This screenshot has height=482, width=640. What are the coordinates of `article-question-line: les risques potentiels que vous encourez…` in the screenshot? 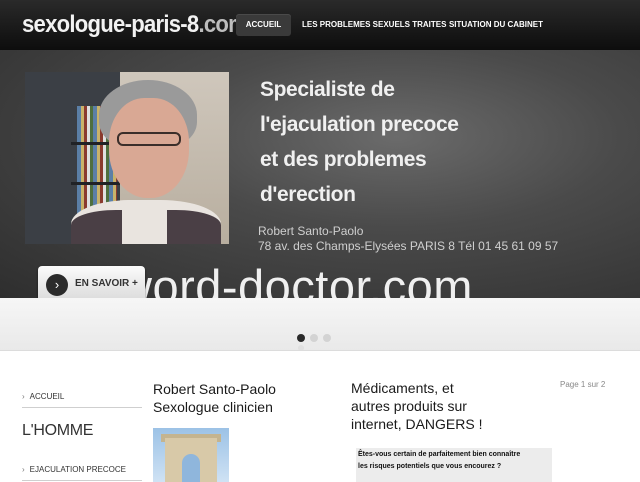 It's located at (430, 466).